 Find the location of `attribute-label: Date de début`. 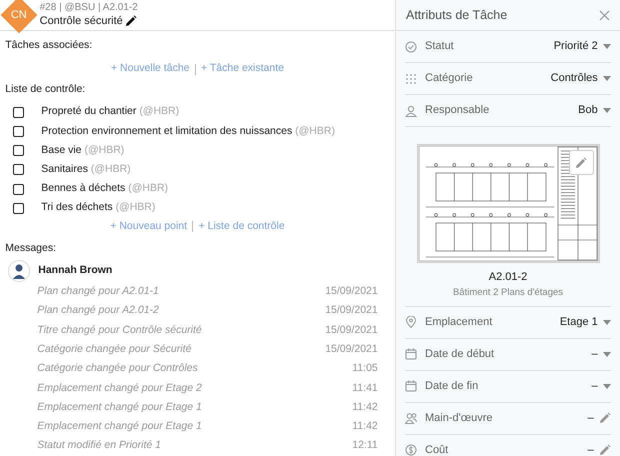

attribute-label: Date de début is located at coordinates (459, 354).